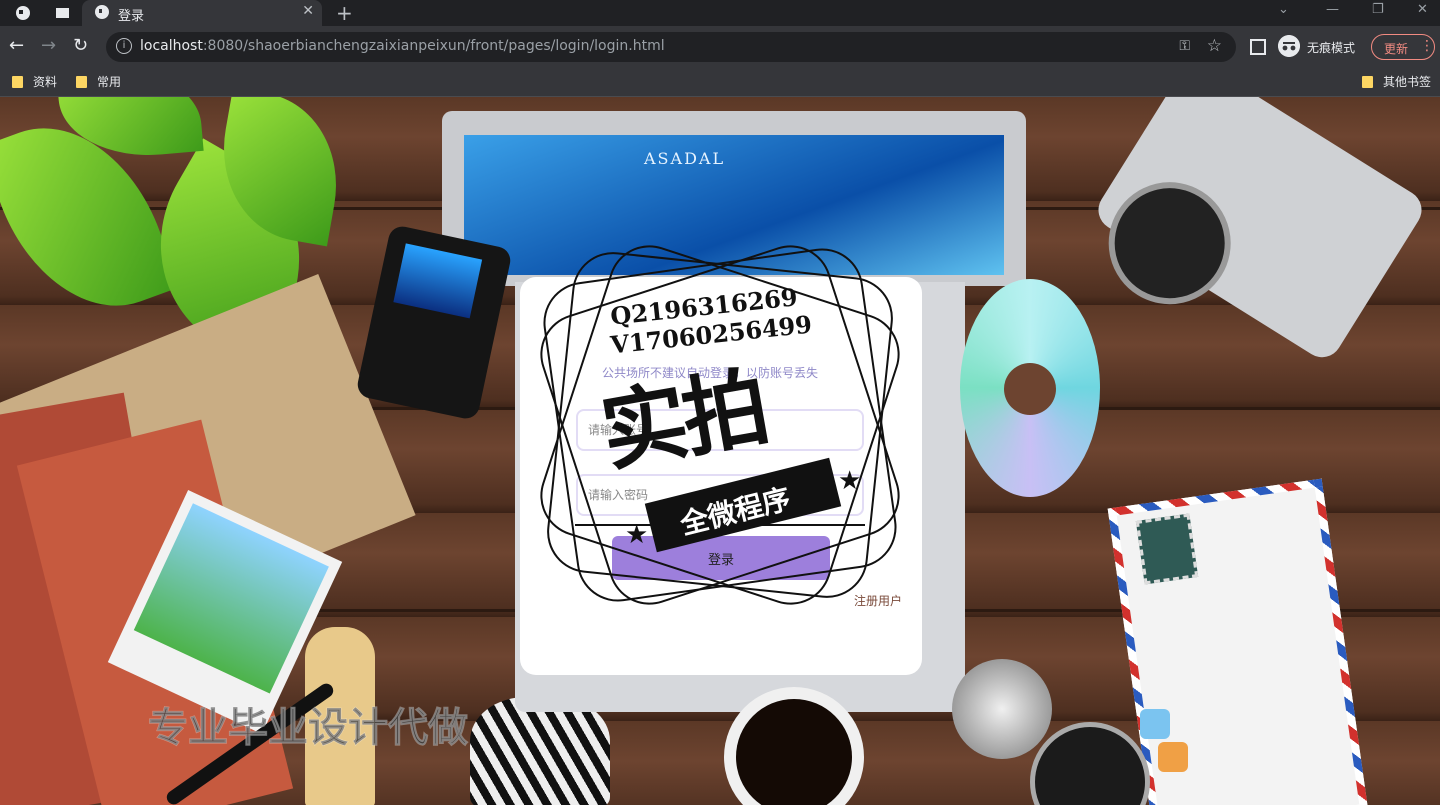 The image size is (1440, 805). Describe the element at coordinates (1396, 81) in the screenshot. I see `other-bookmarks: 其他书签` at that location.